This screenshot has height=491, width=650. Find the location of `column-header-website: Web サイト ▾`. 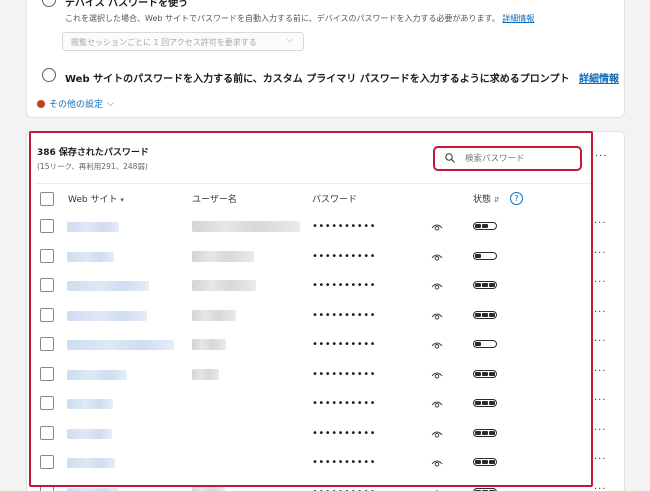

column-header-website: Web サイト ▾ is located at coordinates (96, 198).